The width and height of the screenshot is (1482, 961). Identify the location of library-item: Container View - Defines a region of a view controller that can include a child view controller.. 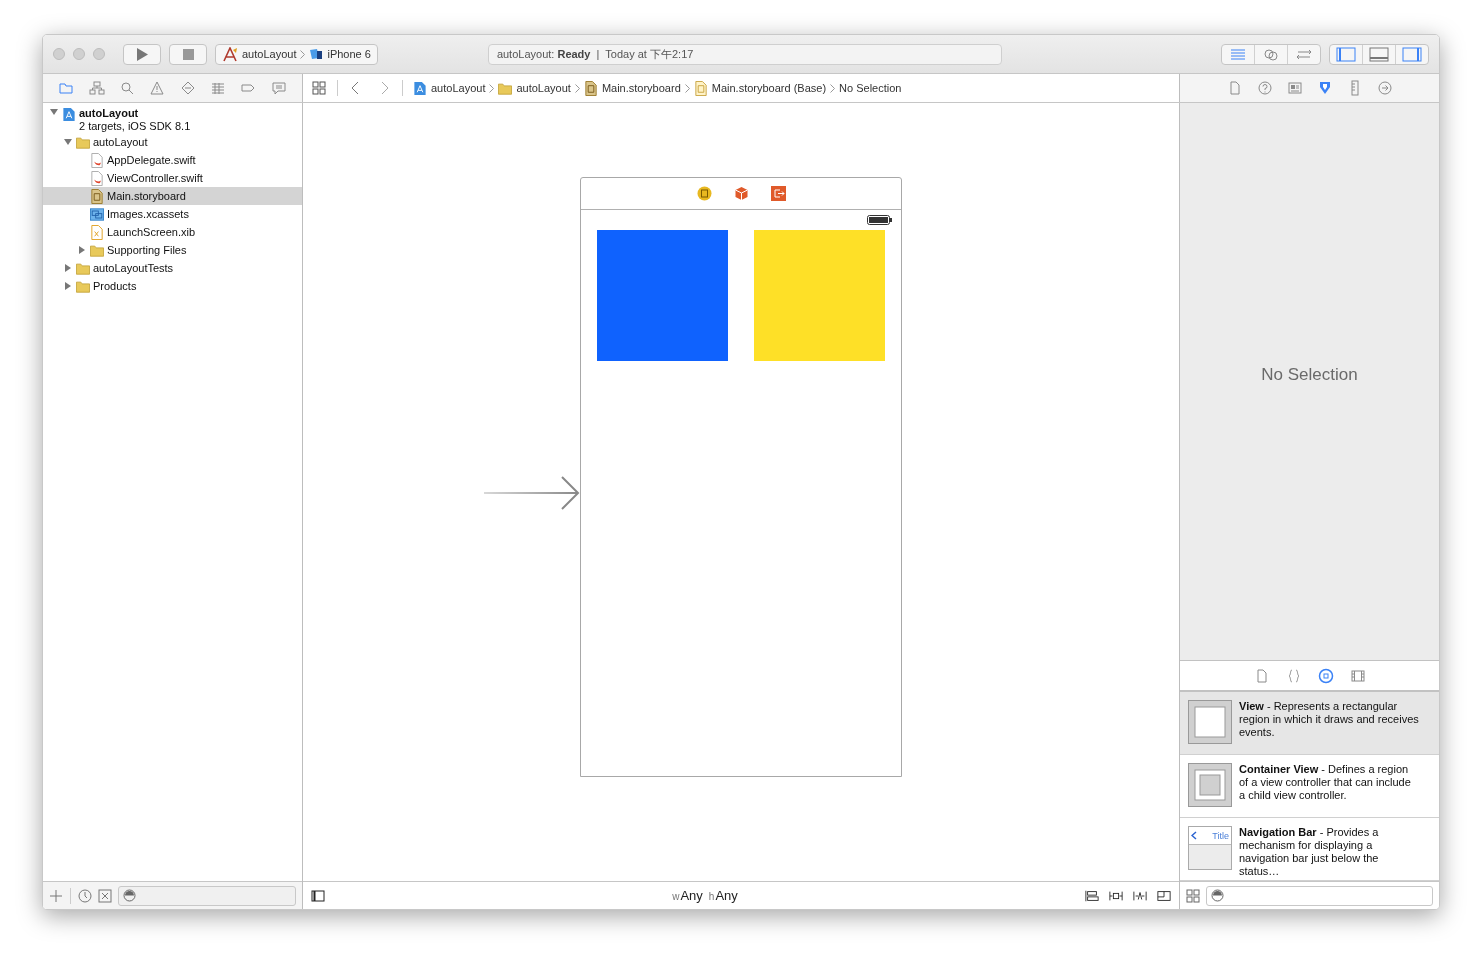
(1309, 786).